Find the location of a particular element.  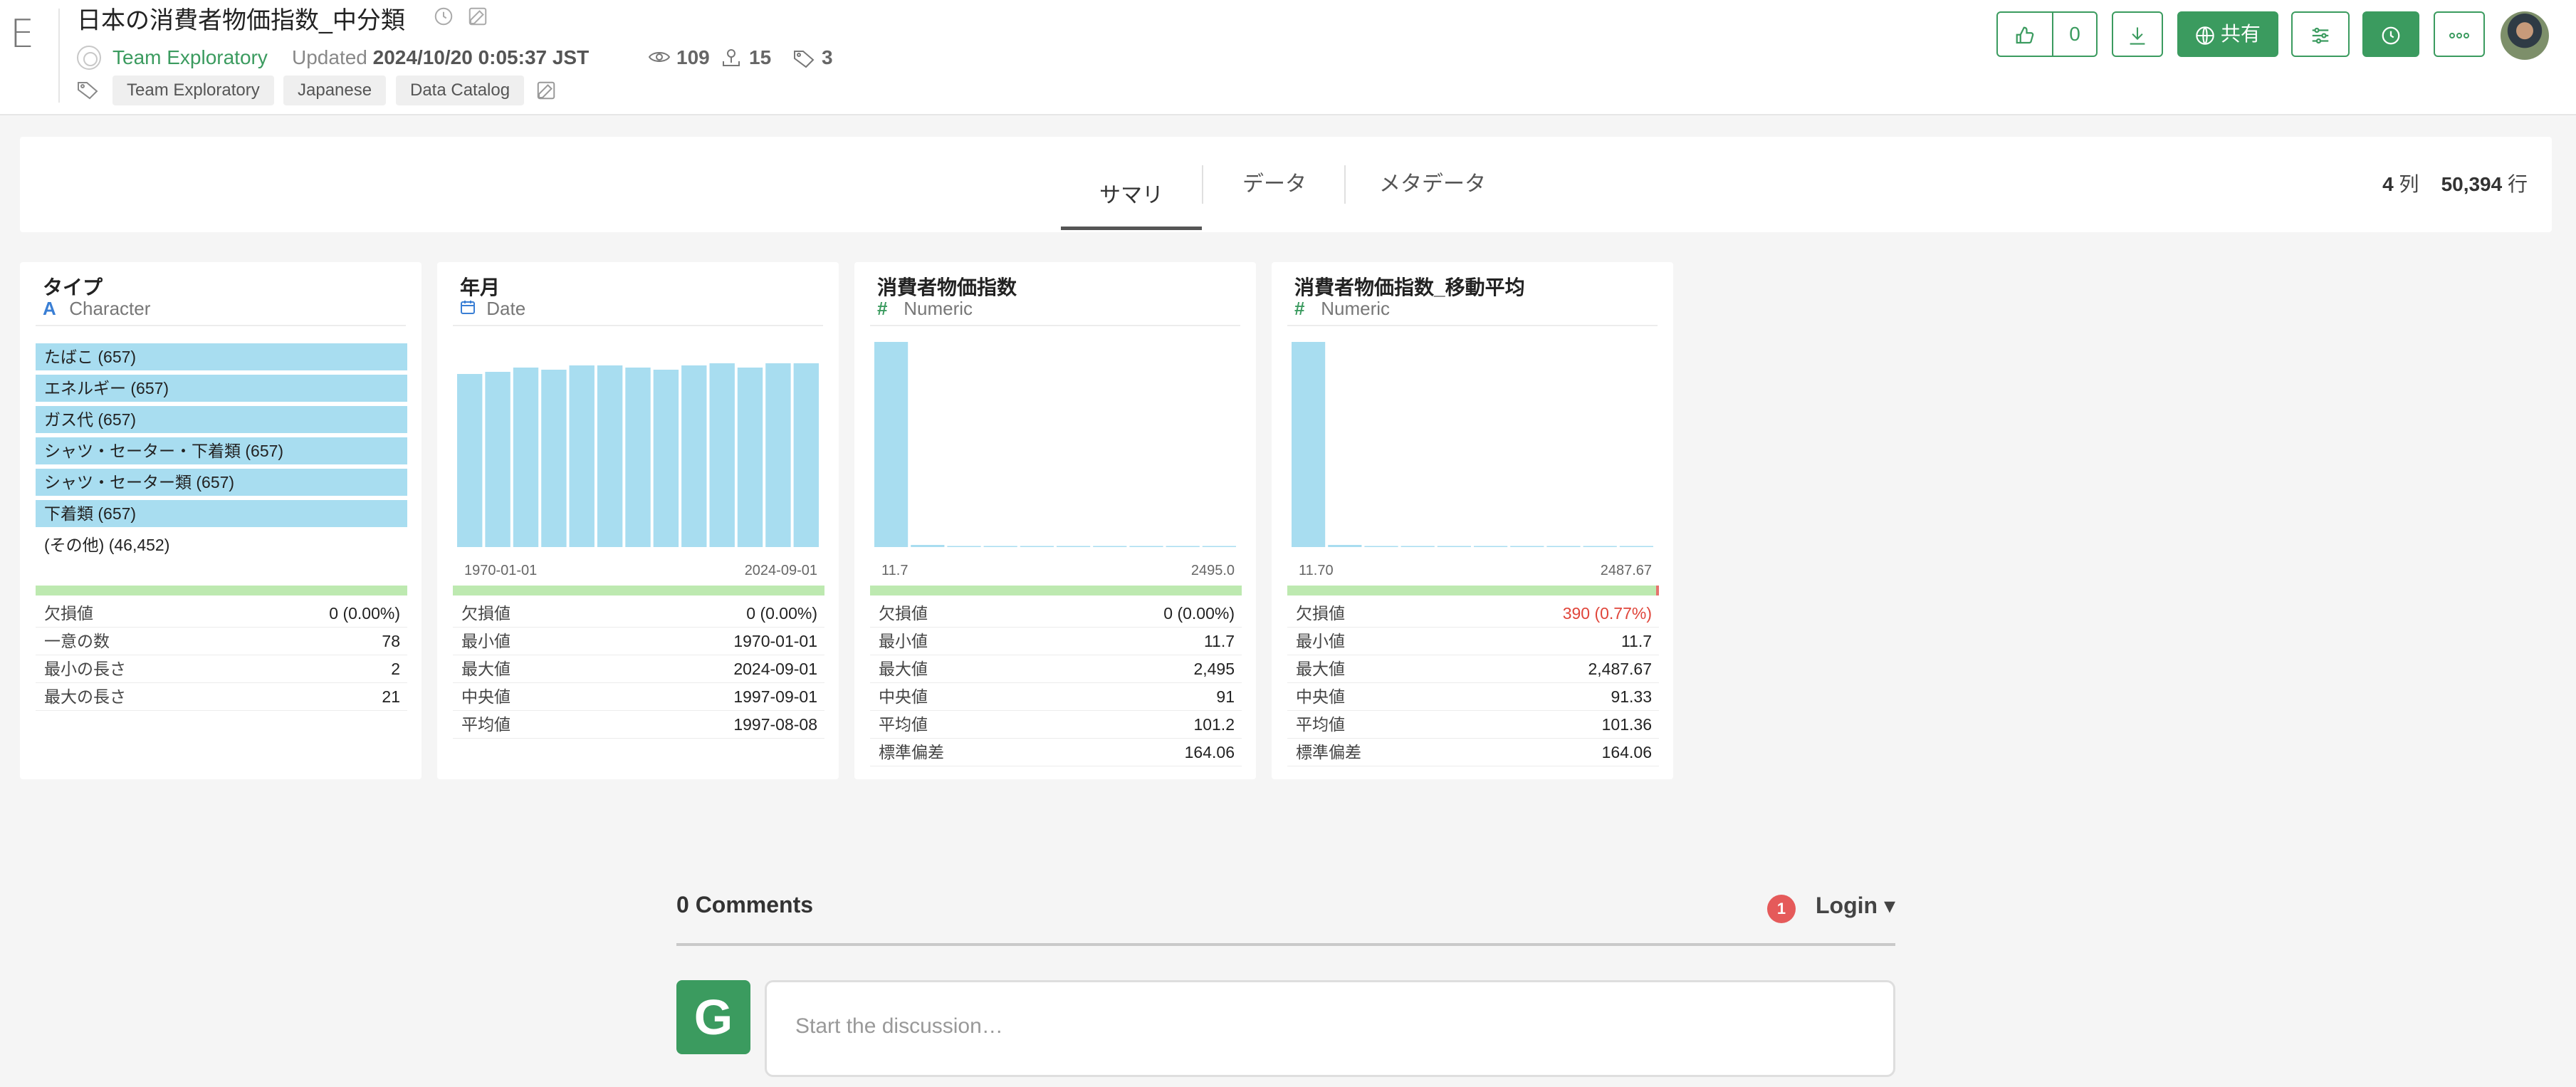

stat-row: 最大値 2,487.67 is located at coordinates (1473, 669).